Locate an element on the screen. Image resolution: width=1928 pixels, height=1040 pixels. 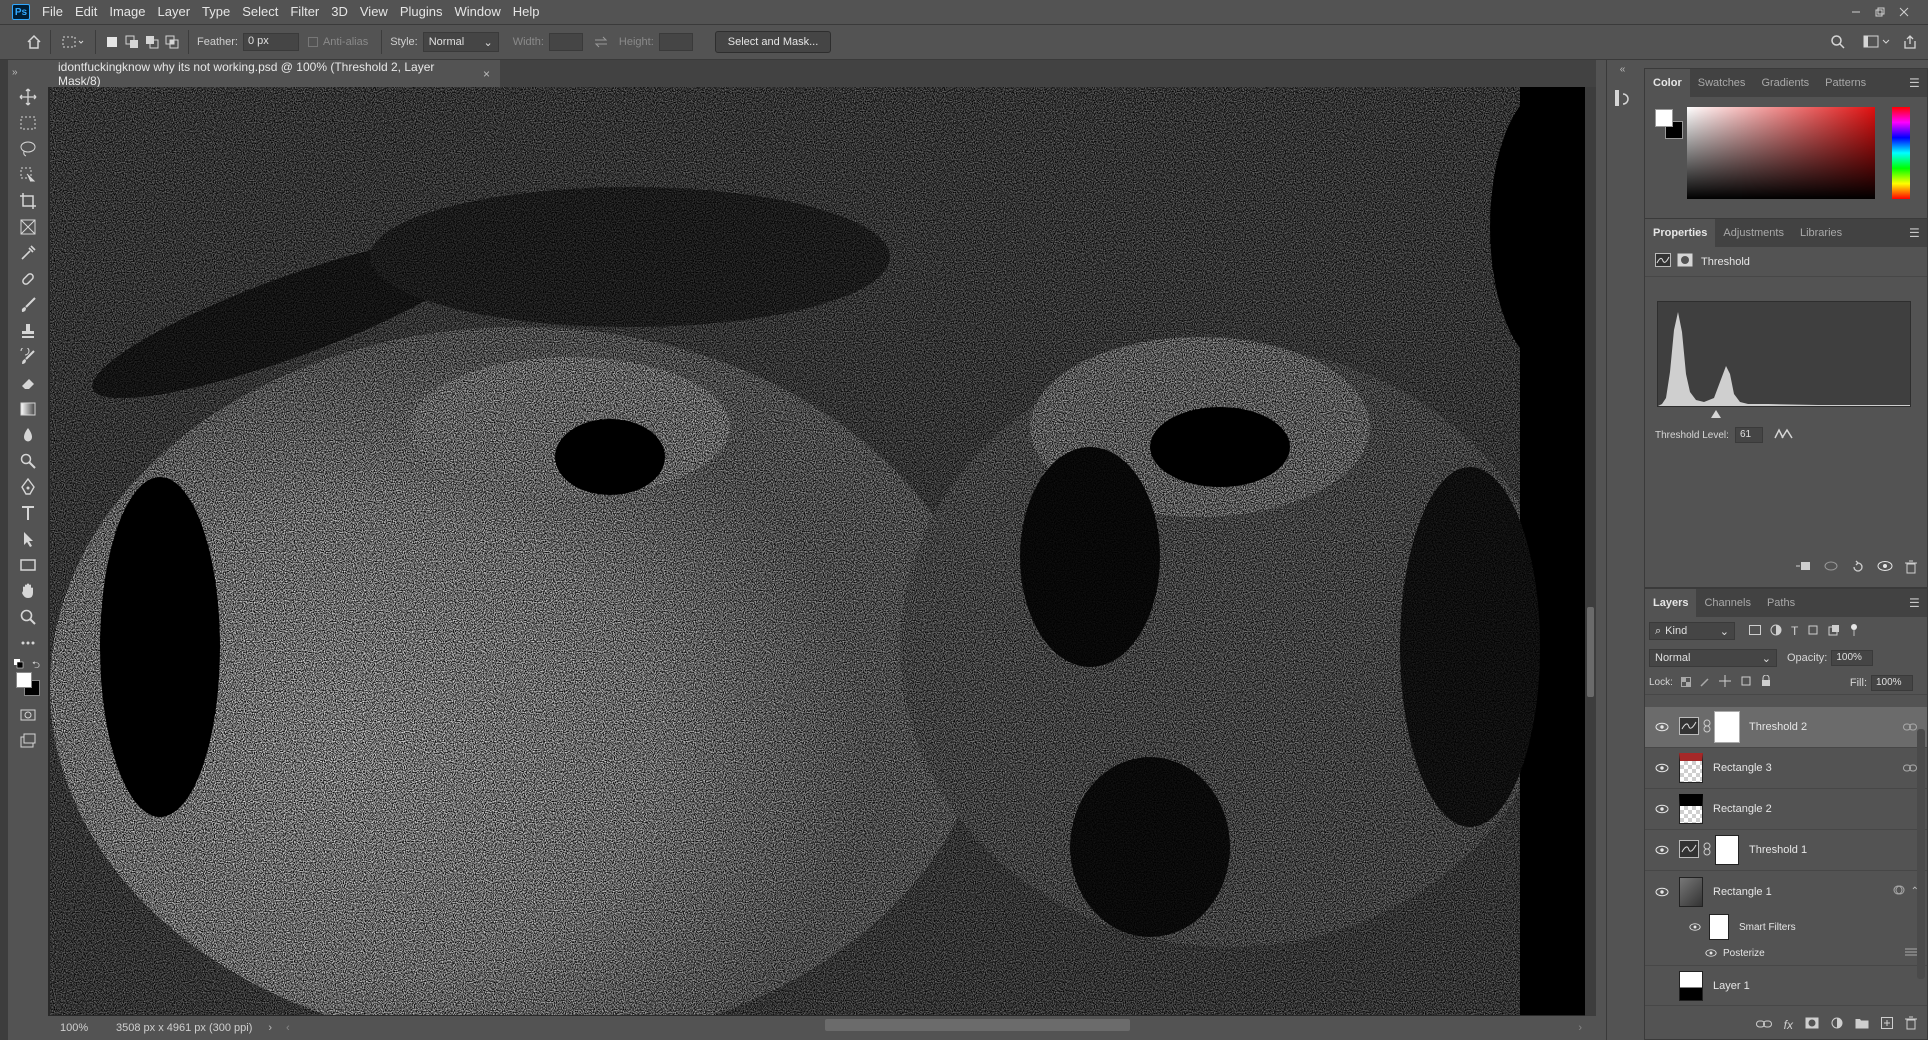
screen-mode-icon is located at coordinates (28, 741).